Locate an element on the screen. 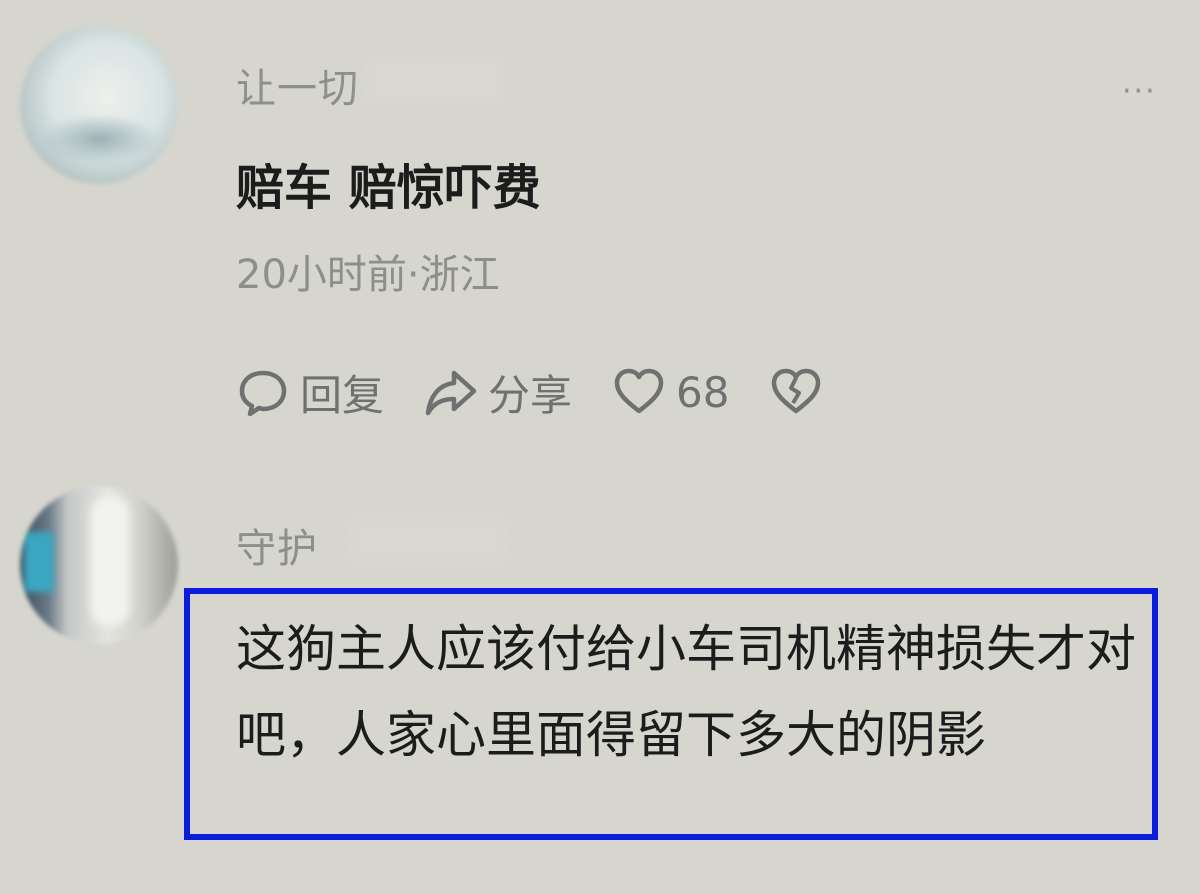 The image size is (1200, 894). chat-bubble-icon is located at coordinates (263, 393).